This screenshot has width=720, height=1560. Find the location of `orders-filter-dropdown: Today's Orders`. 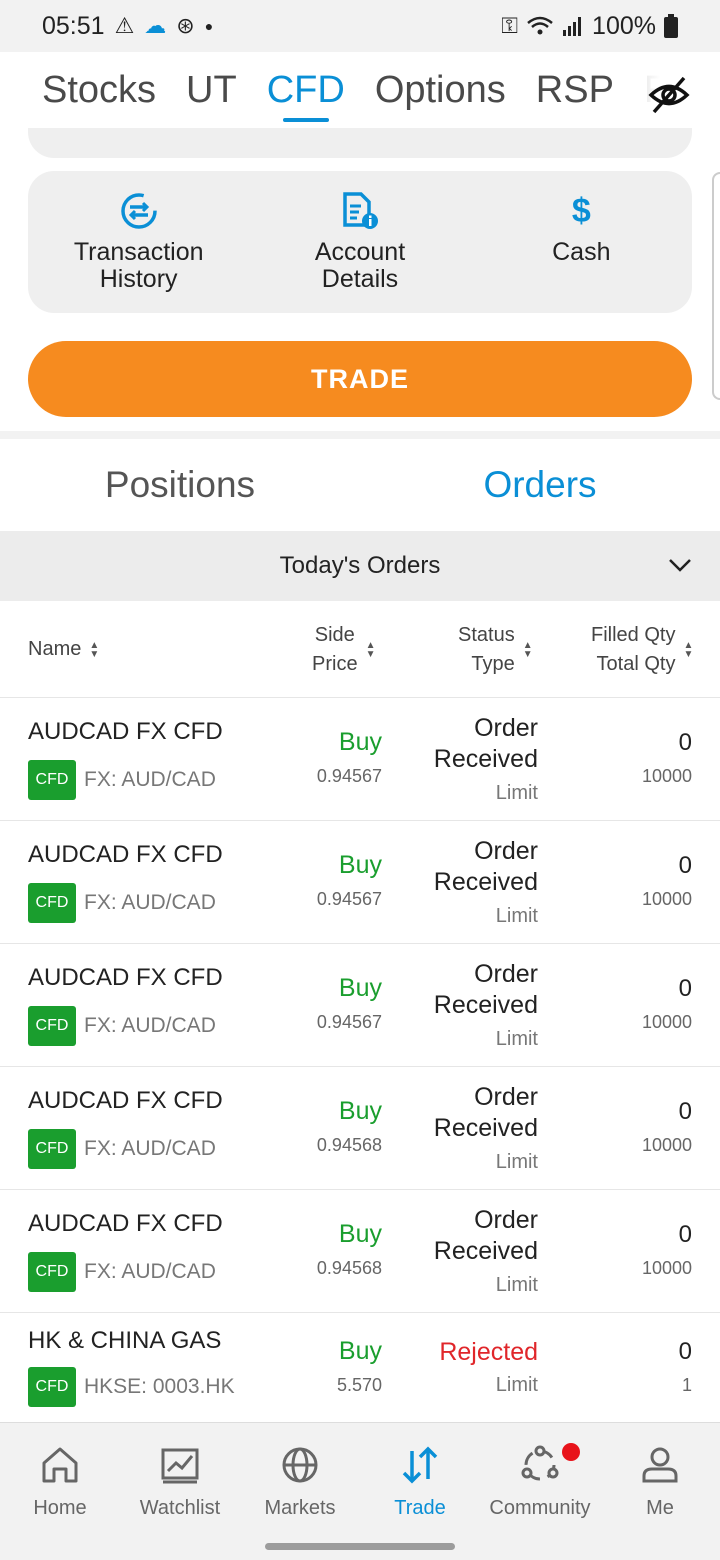

orders-filter-dropdown: Today's Orders is located at coordinates (360, 566).